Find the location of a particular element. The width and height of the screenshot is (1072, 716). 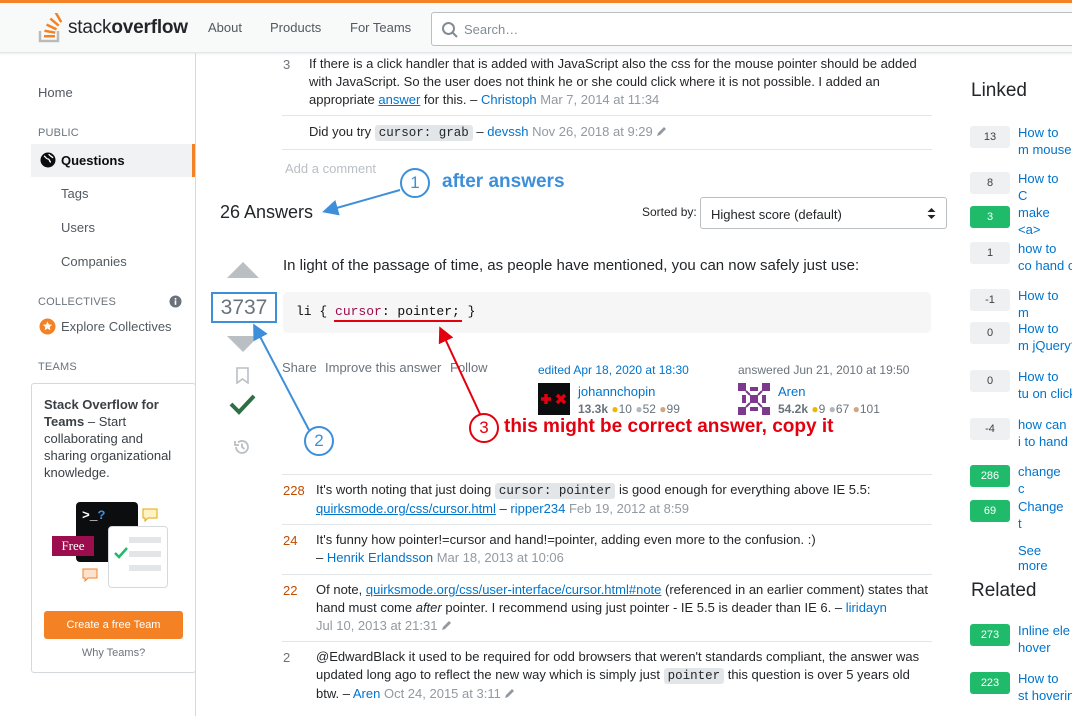

related-heading: Related is located at coordinates (1004, 590).